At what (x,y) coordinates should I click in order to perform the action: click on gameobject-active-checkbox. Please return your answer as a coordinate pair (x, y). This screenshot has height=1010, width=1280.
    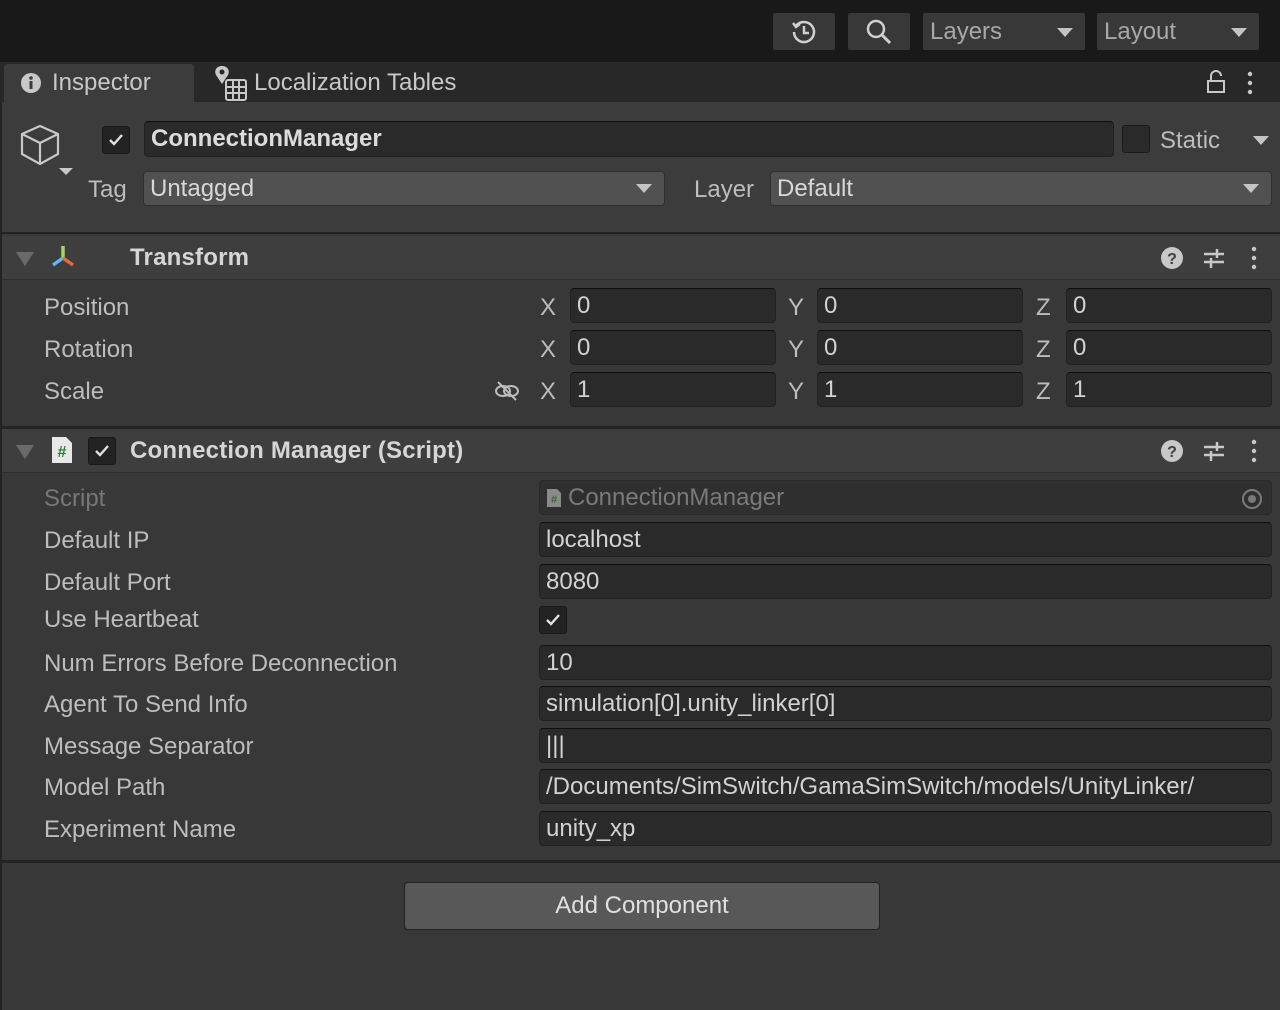
    Looking at the image, I should click on (116, 140).